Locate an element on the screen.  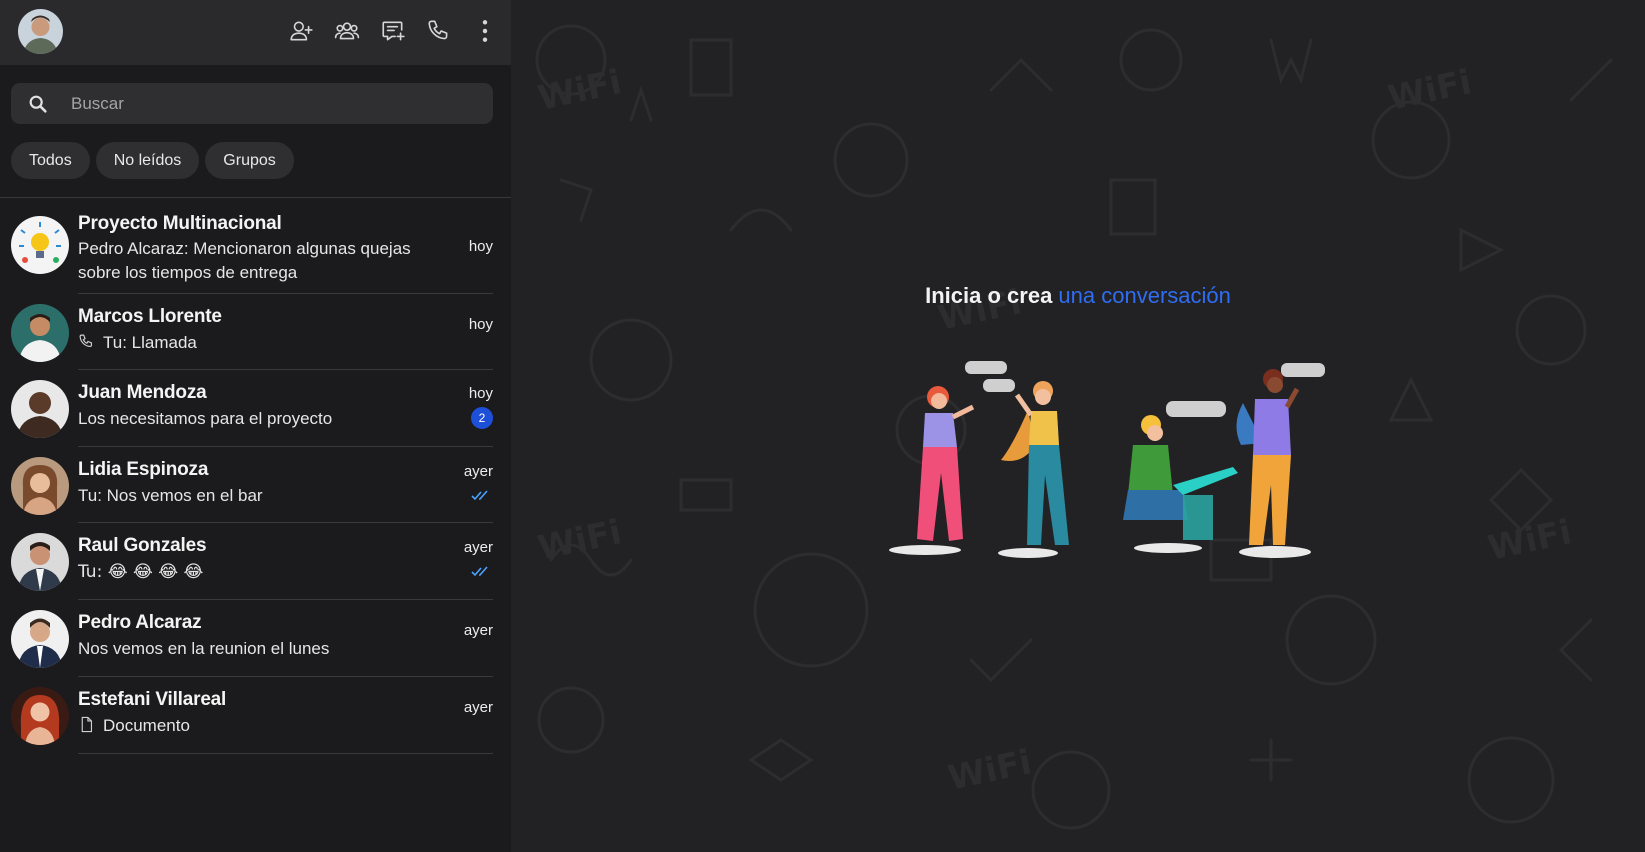
phone-icon is located at coordinates (86, 341).